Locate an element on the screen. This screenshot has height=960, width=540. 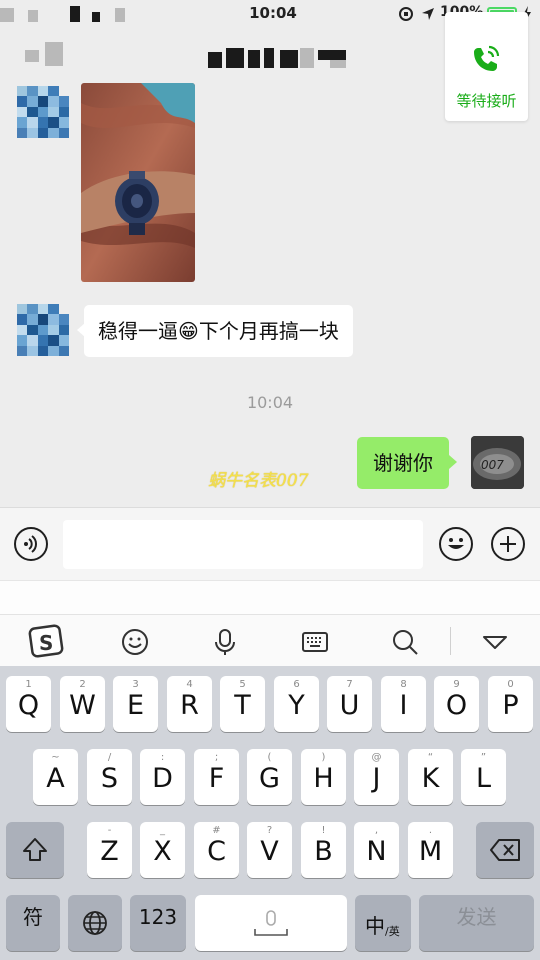
plus-icon is located at coordinates (508, 544).